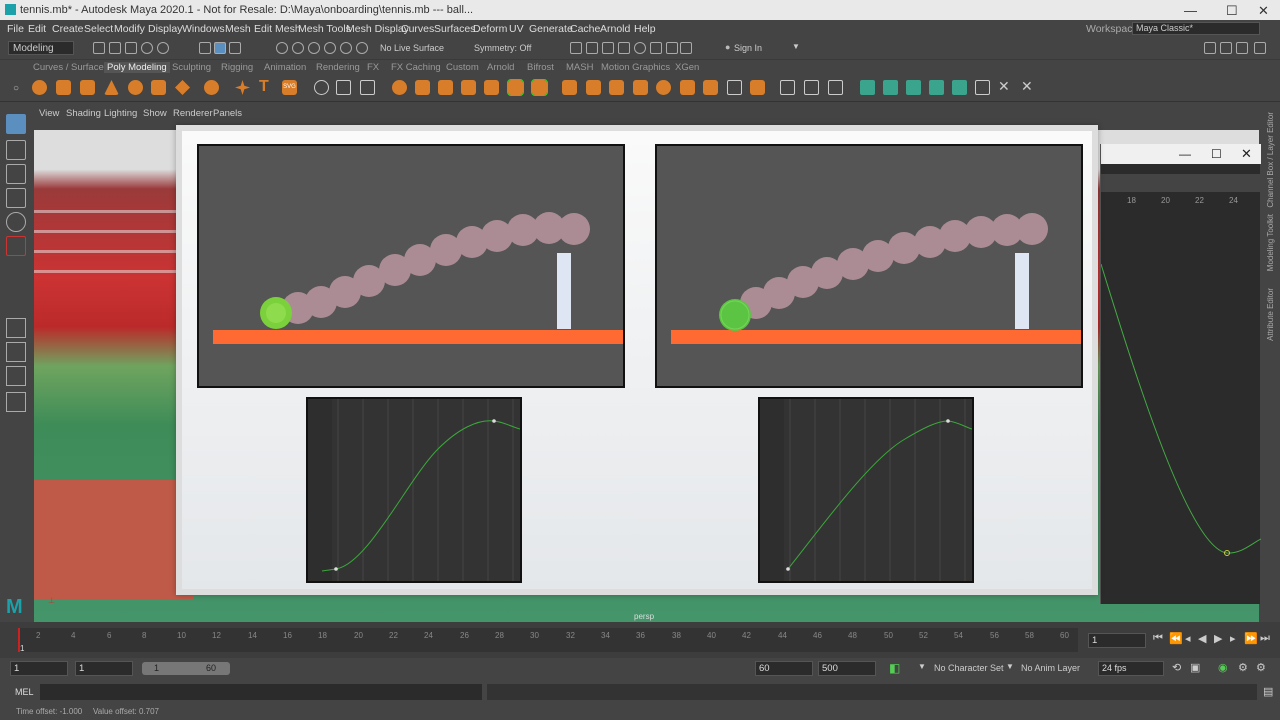  What do you see at coordinates (468, 87) in the screenshot?
I see `boolean-icon` at bounding box center [468, 87].